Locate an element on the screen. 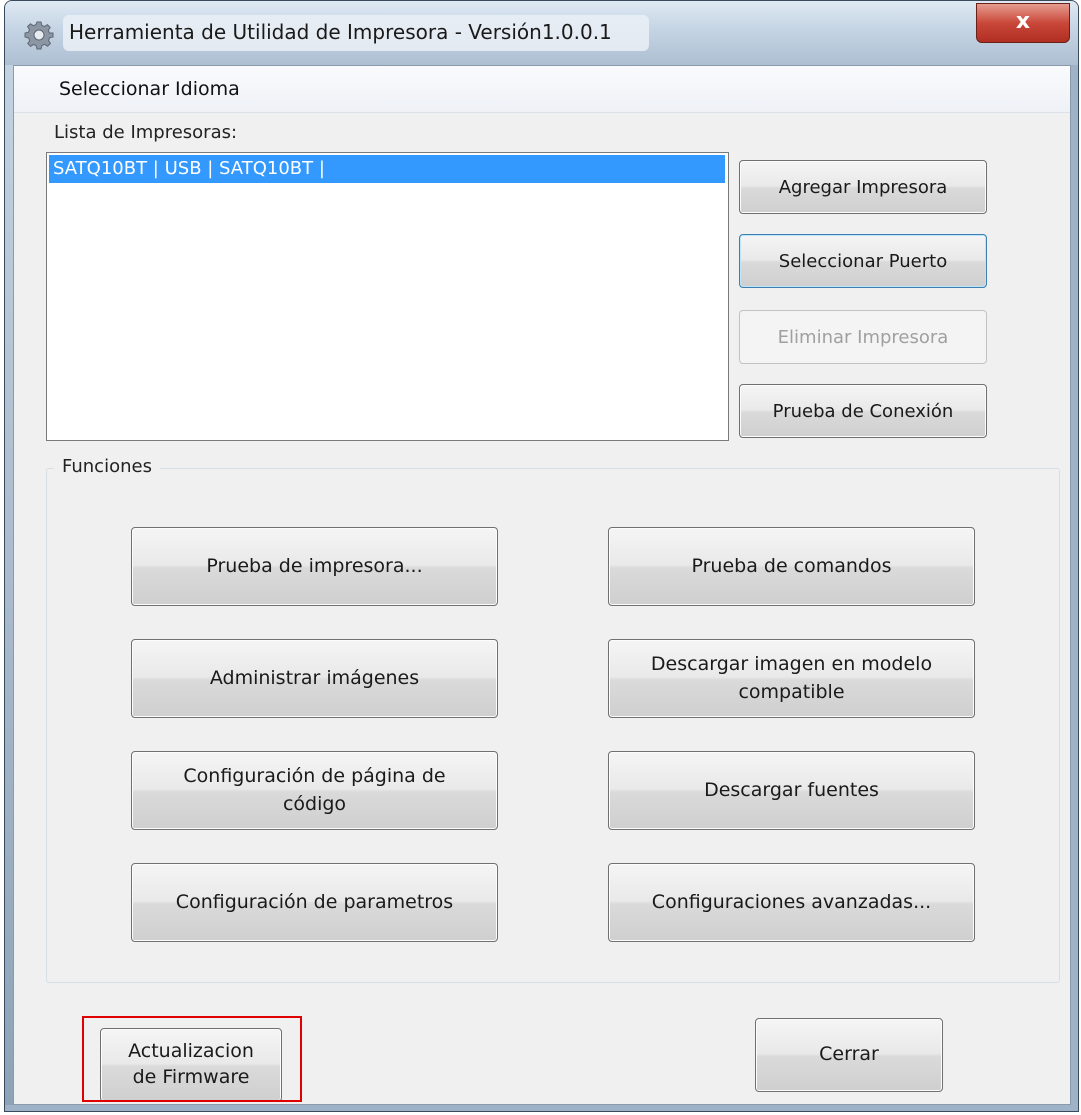 This screenshot has height=1115, width=1081. download-compatible-image-line2: compatible is located at coordinates (791, 691).